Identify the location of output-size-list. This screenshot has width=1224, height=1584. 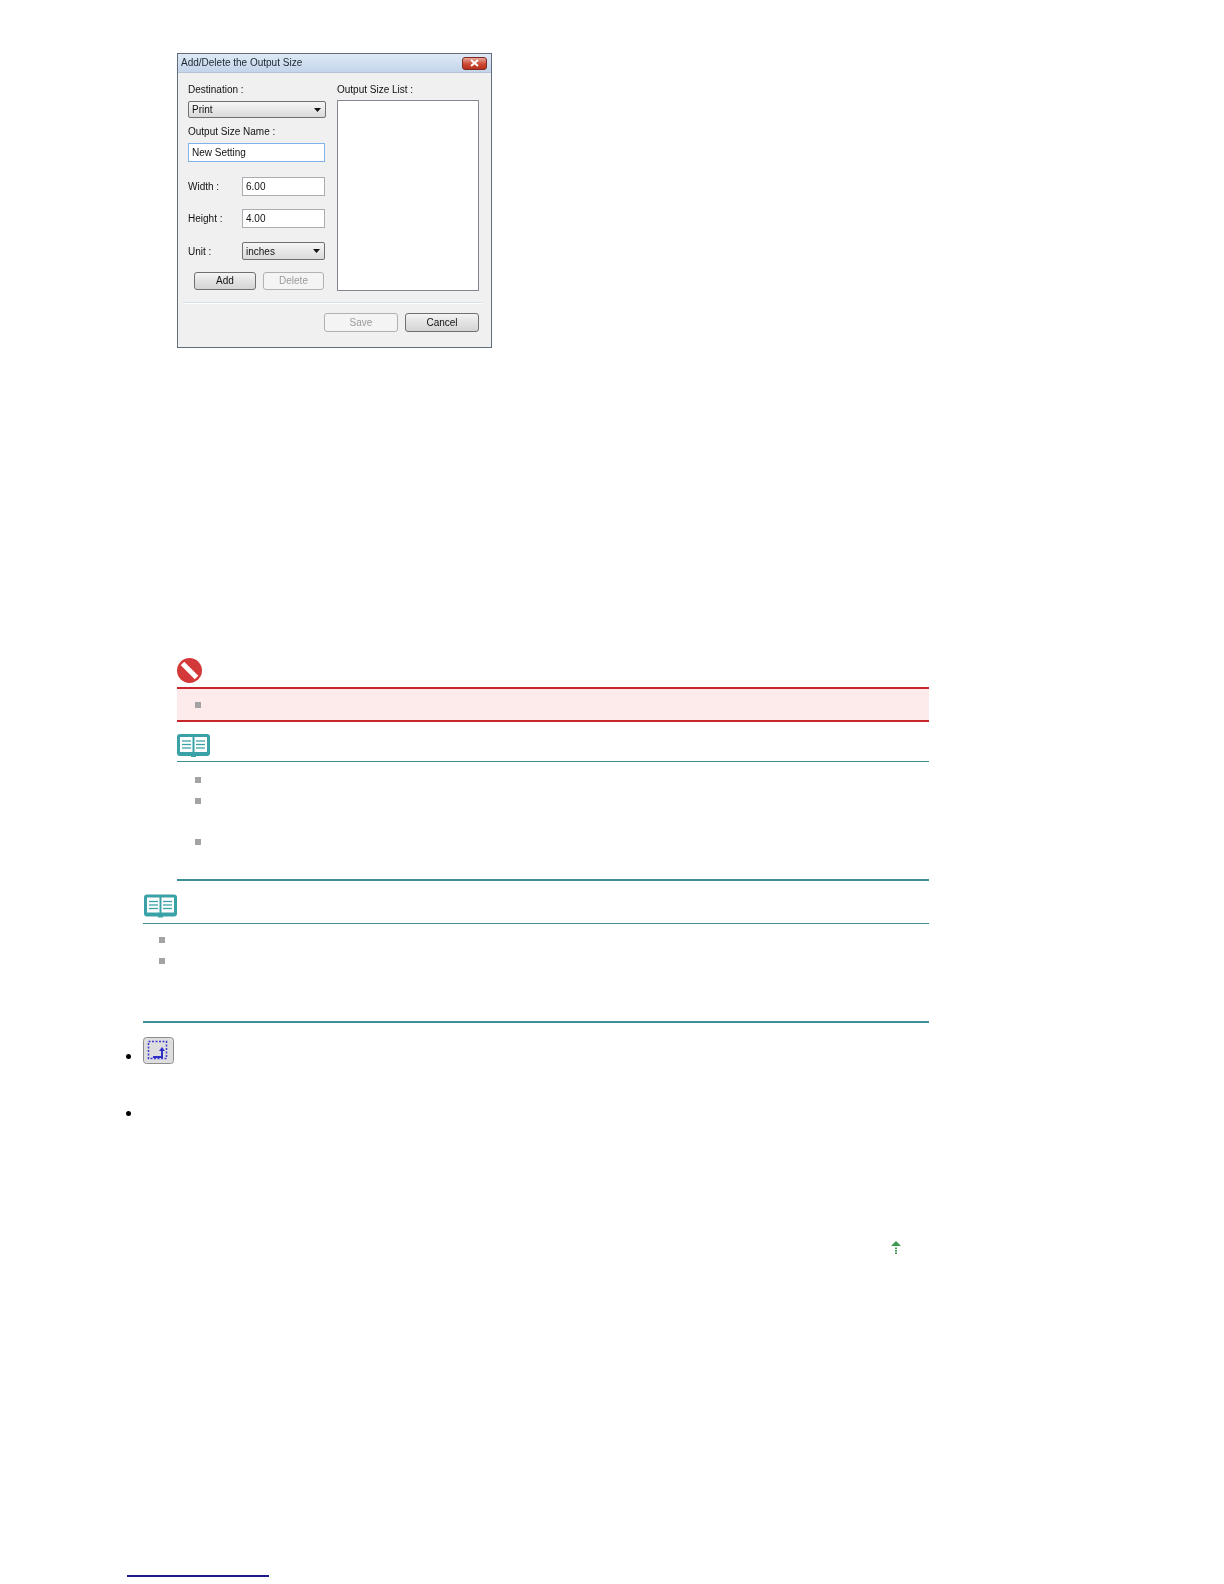
(408, 195).